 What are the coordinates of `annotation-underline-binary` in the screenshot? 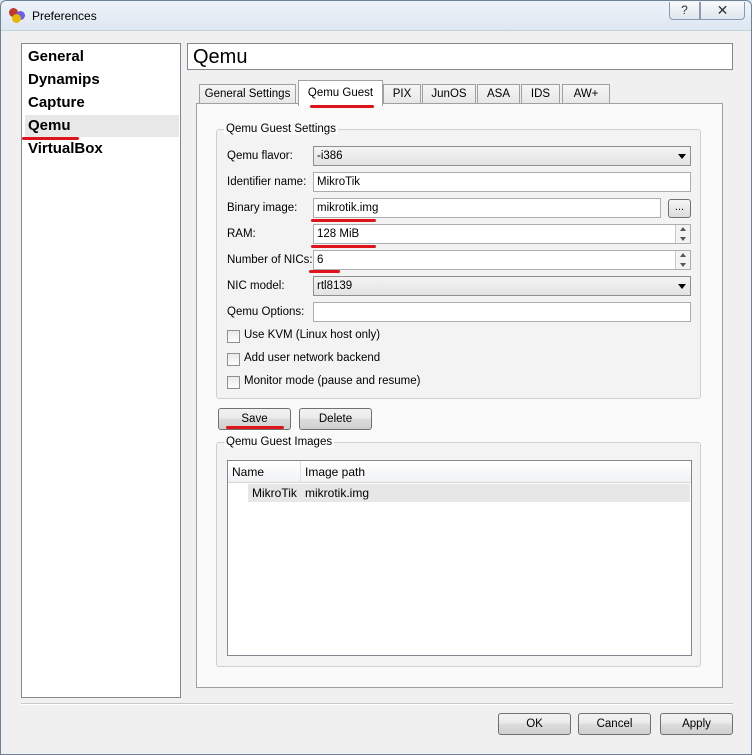 It's located at (343, 220).